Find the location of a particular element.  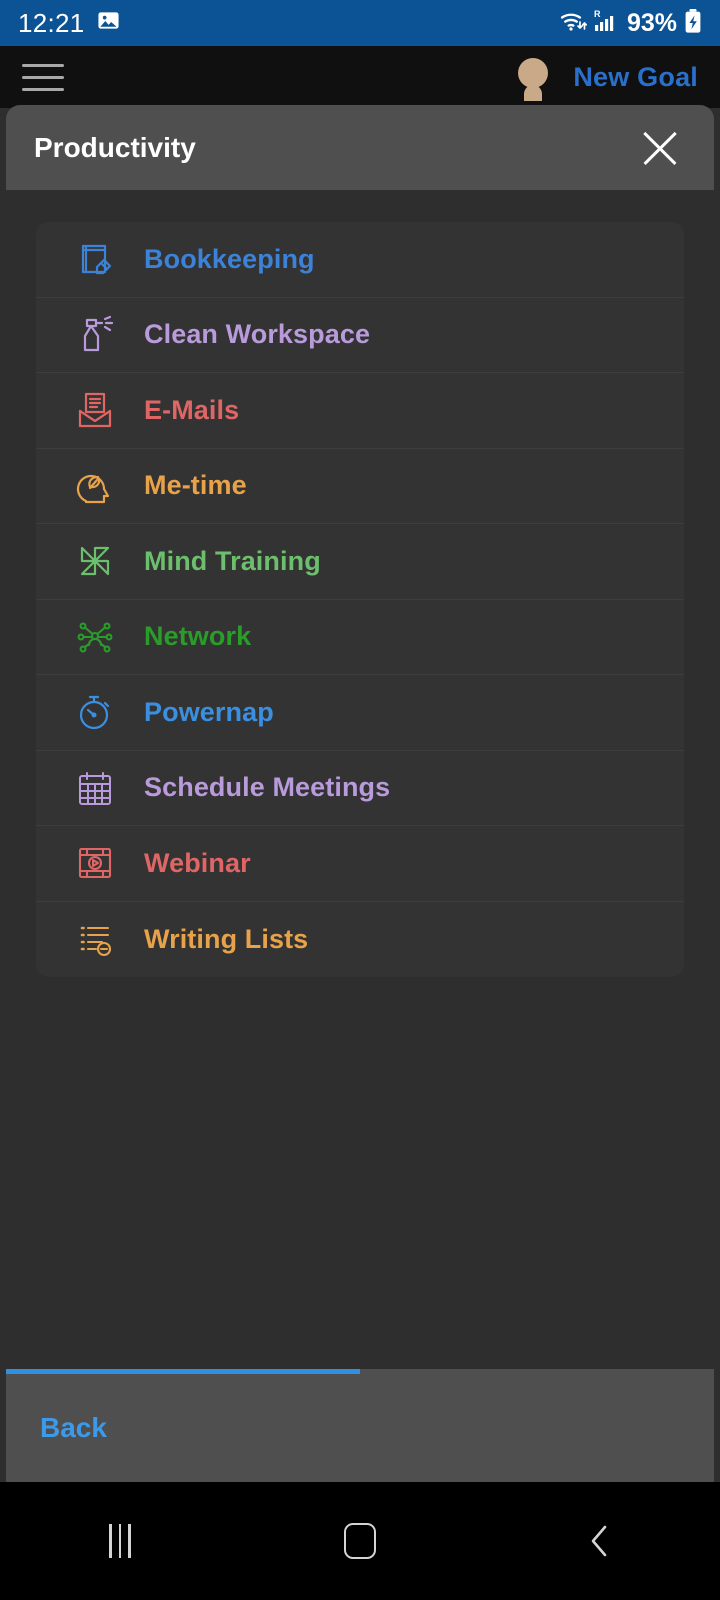

list-item: Me-time is located at coordinates (360, 486).